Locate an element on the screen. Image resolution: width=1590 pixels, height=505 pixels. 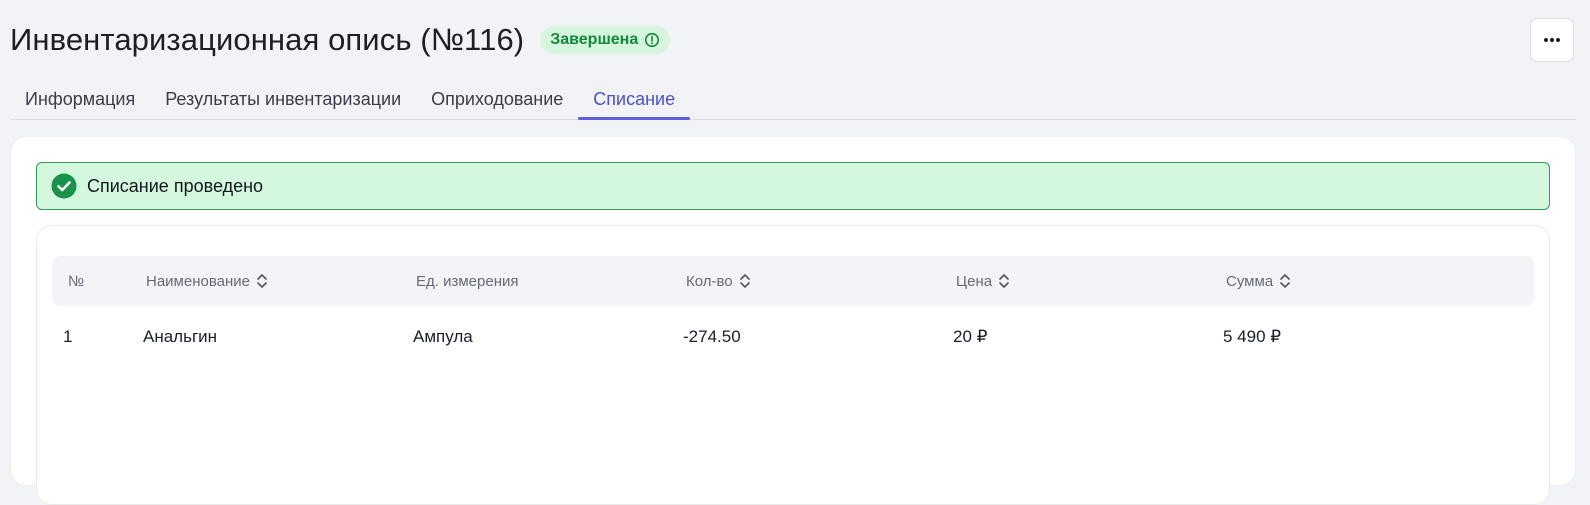
status-badge: Завершена is located at coordinates (605, 40).